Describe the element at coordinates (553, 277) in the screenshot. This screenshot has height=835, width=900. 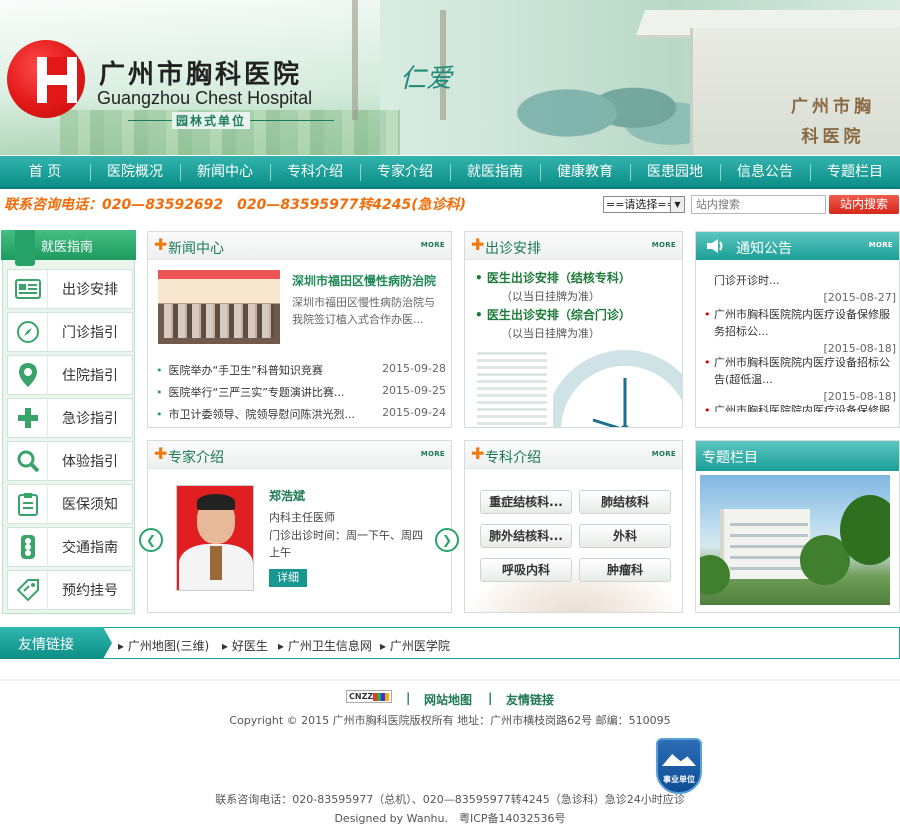
I see `clinic-item-tb: • 医生出诊安排（结核专科）` at that location.